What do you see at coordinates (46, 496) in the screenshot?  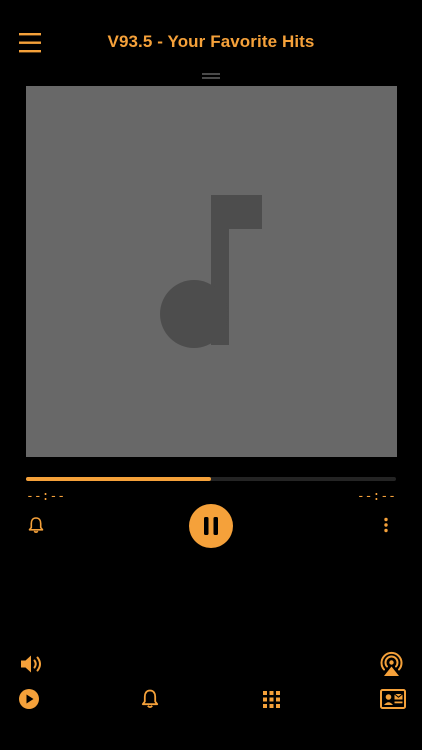 I see `elapsed-time: --:--` at bounding box center [46, 496].